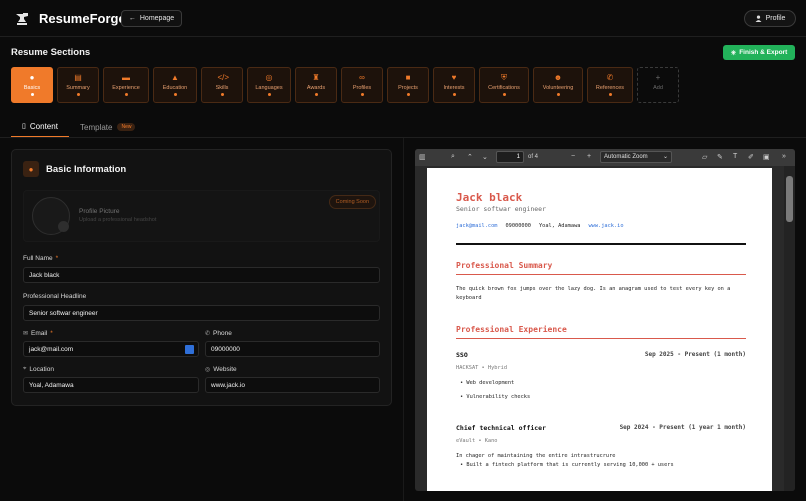 The width and height of the screenshot is (806, 501). Describe the element at coordinates (658, 77) in the screenshot. I see `plus-icon: +` at that location.